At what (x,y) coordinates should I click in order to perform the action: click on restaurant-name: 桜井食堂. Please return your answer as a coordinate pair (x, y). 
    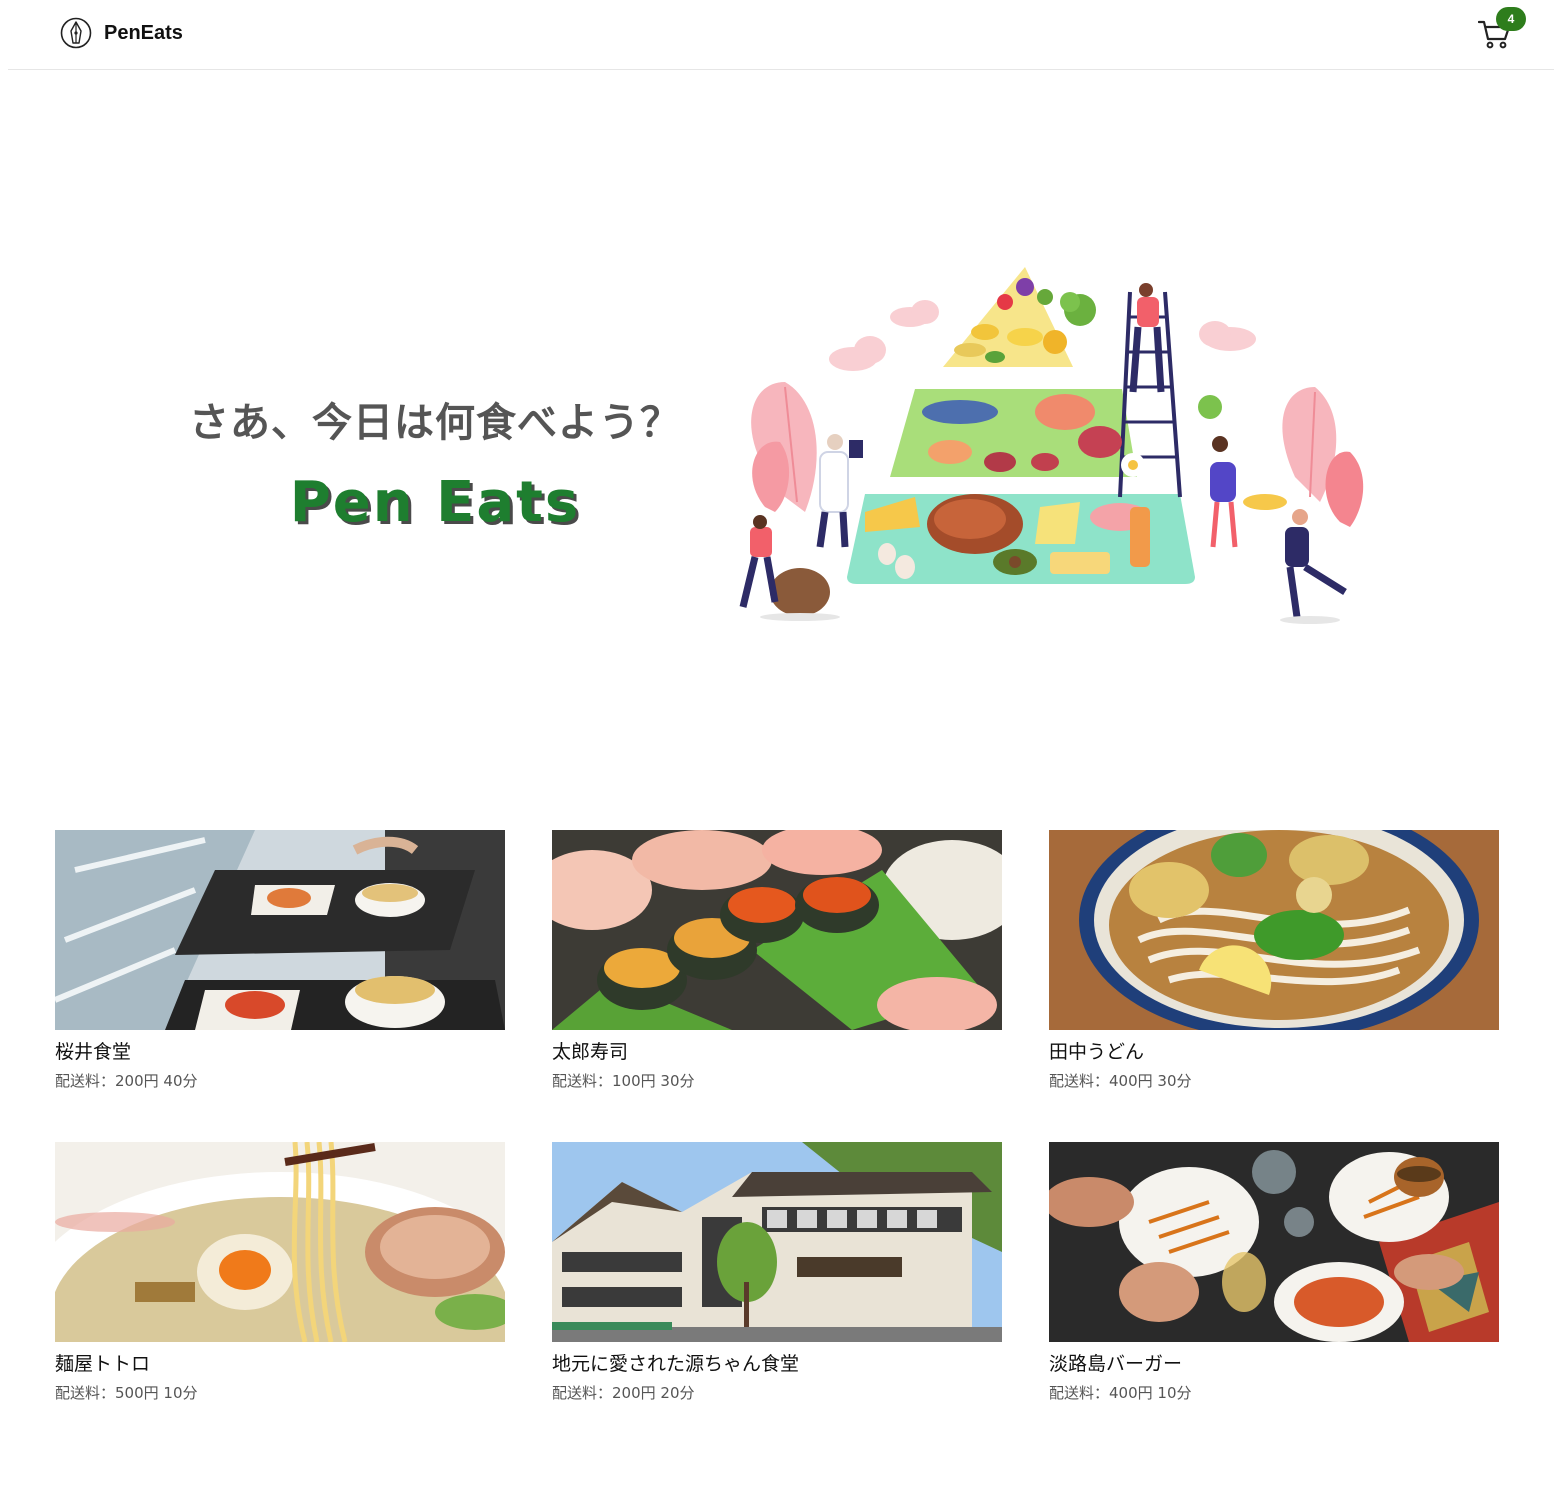
    Looking at the image, I should click on (93, 1052).